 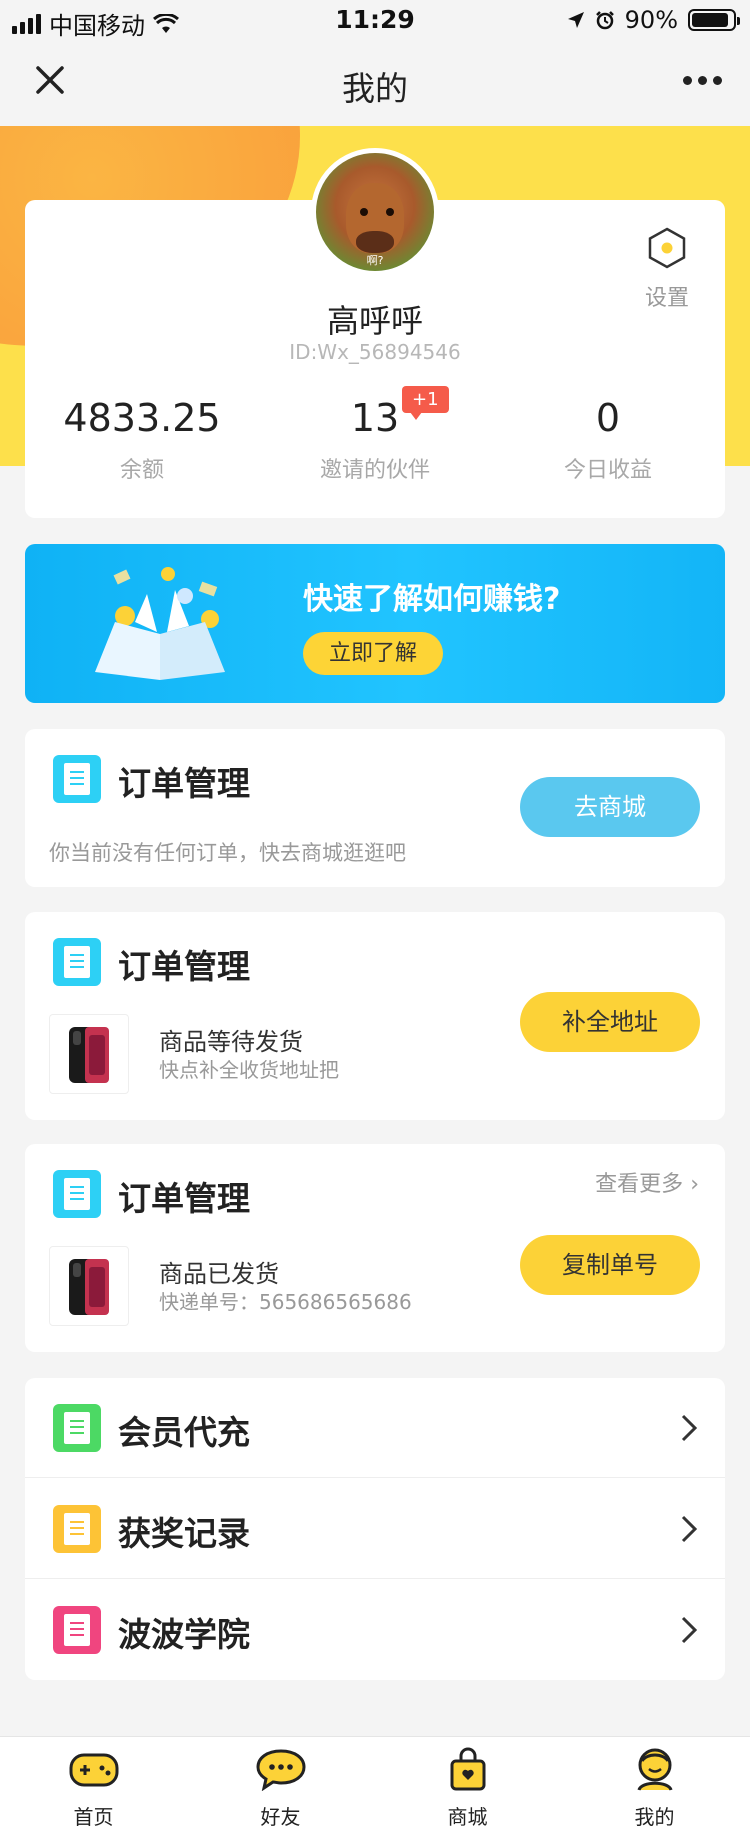 I want to click on complete-address-button: 补全地址, so click(x=610, y=1022).